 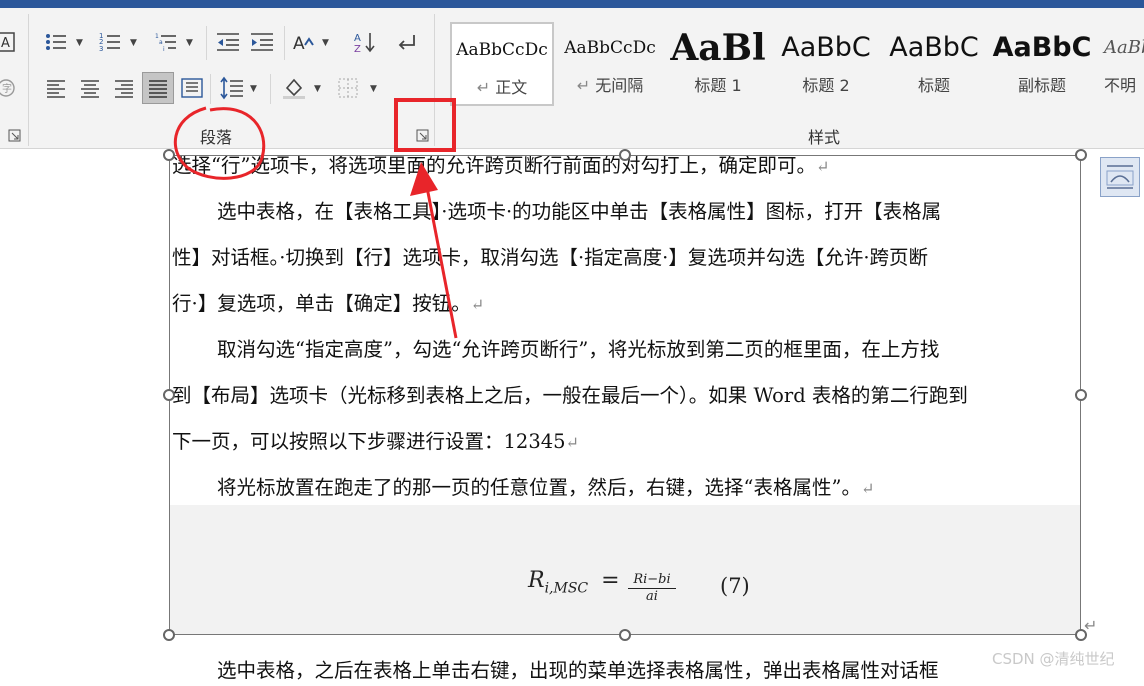 What do you see at coordinates (219, 143) in the screenshot?
I see `annotation-circle` at bounding box center [219, 143].